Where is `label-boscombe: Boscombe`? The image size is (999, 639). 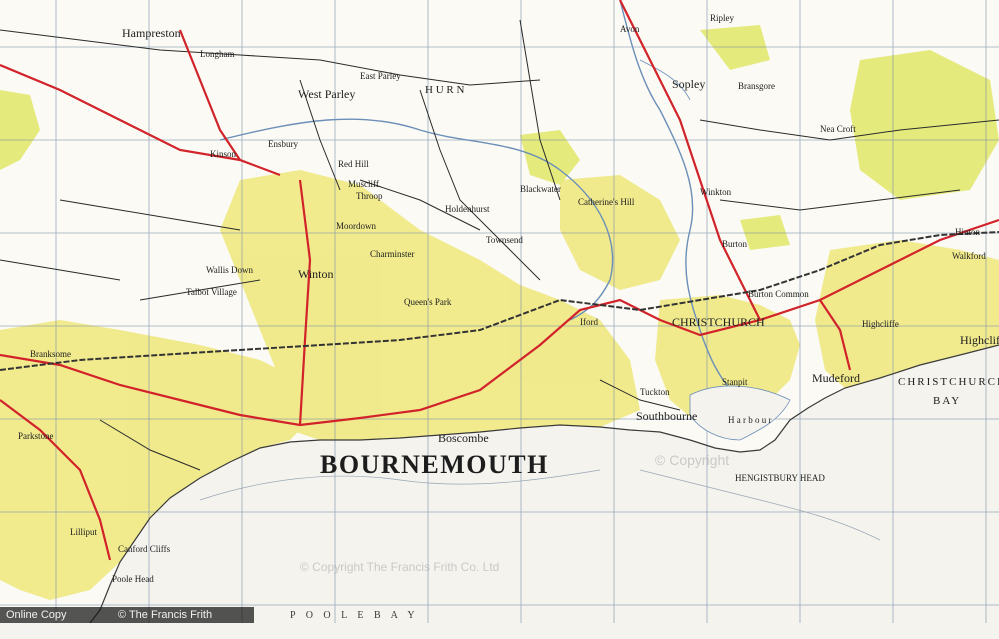 label-boscombe: Boscombe is located at coordinates (463, 438).